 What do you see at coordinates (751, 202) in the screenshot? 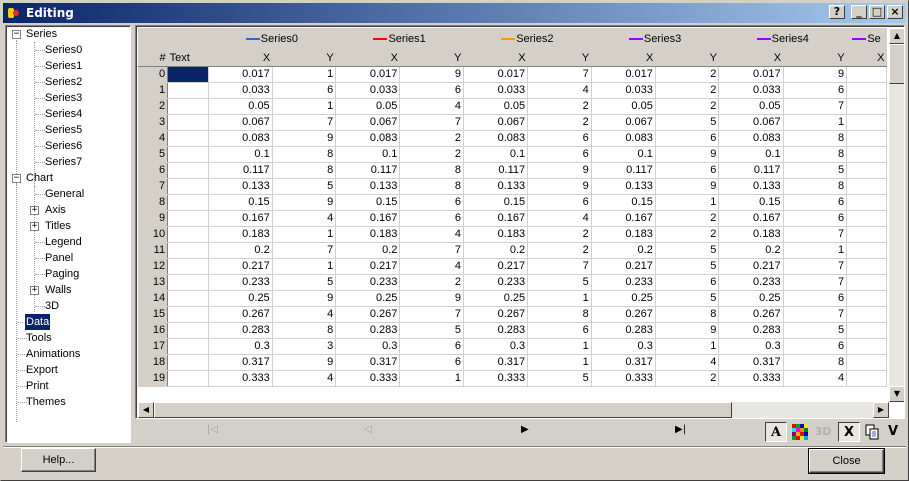
I see `x-cell: 0.15` at bounding box center [751, 202].